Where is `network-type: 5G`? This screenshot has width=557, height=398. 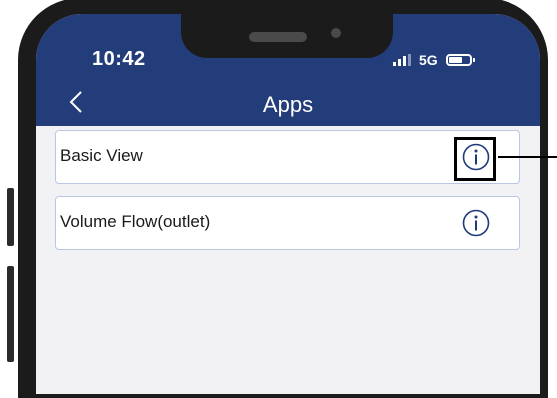
network-type: 5G is located at coordinates (428, 60).